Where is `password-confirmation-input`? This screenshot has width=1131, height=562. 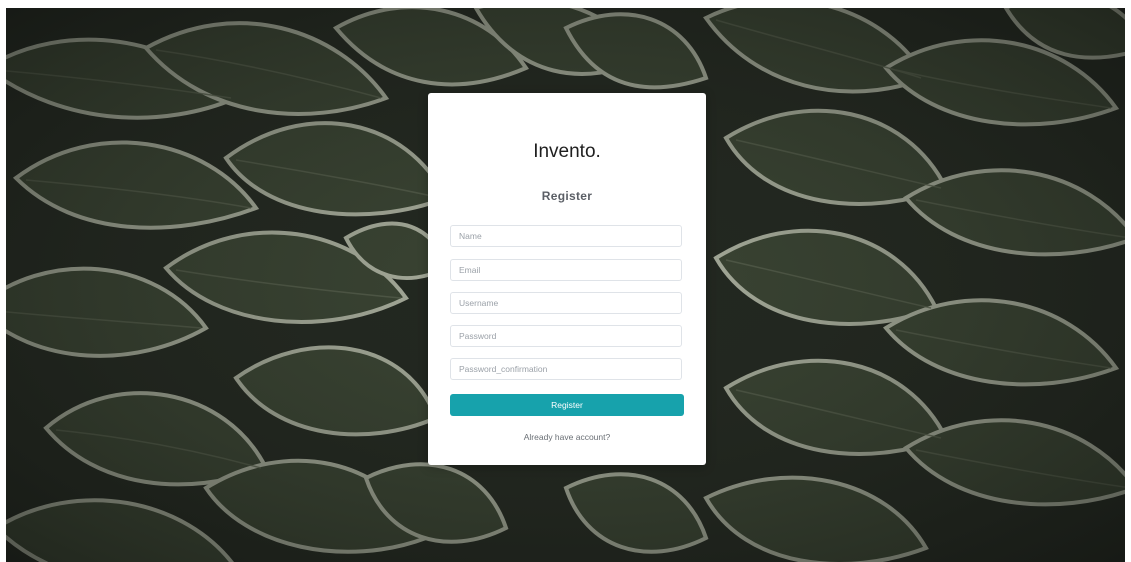 password-confirmation-input is located at coordinates (566, 369).